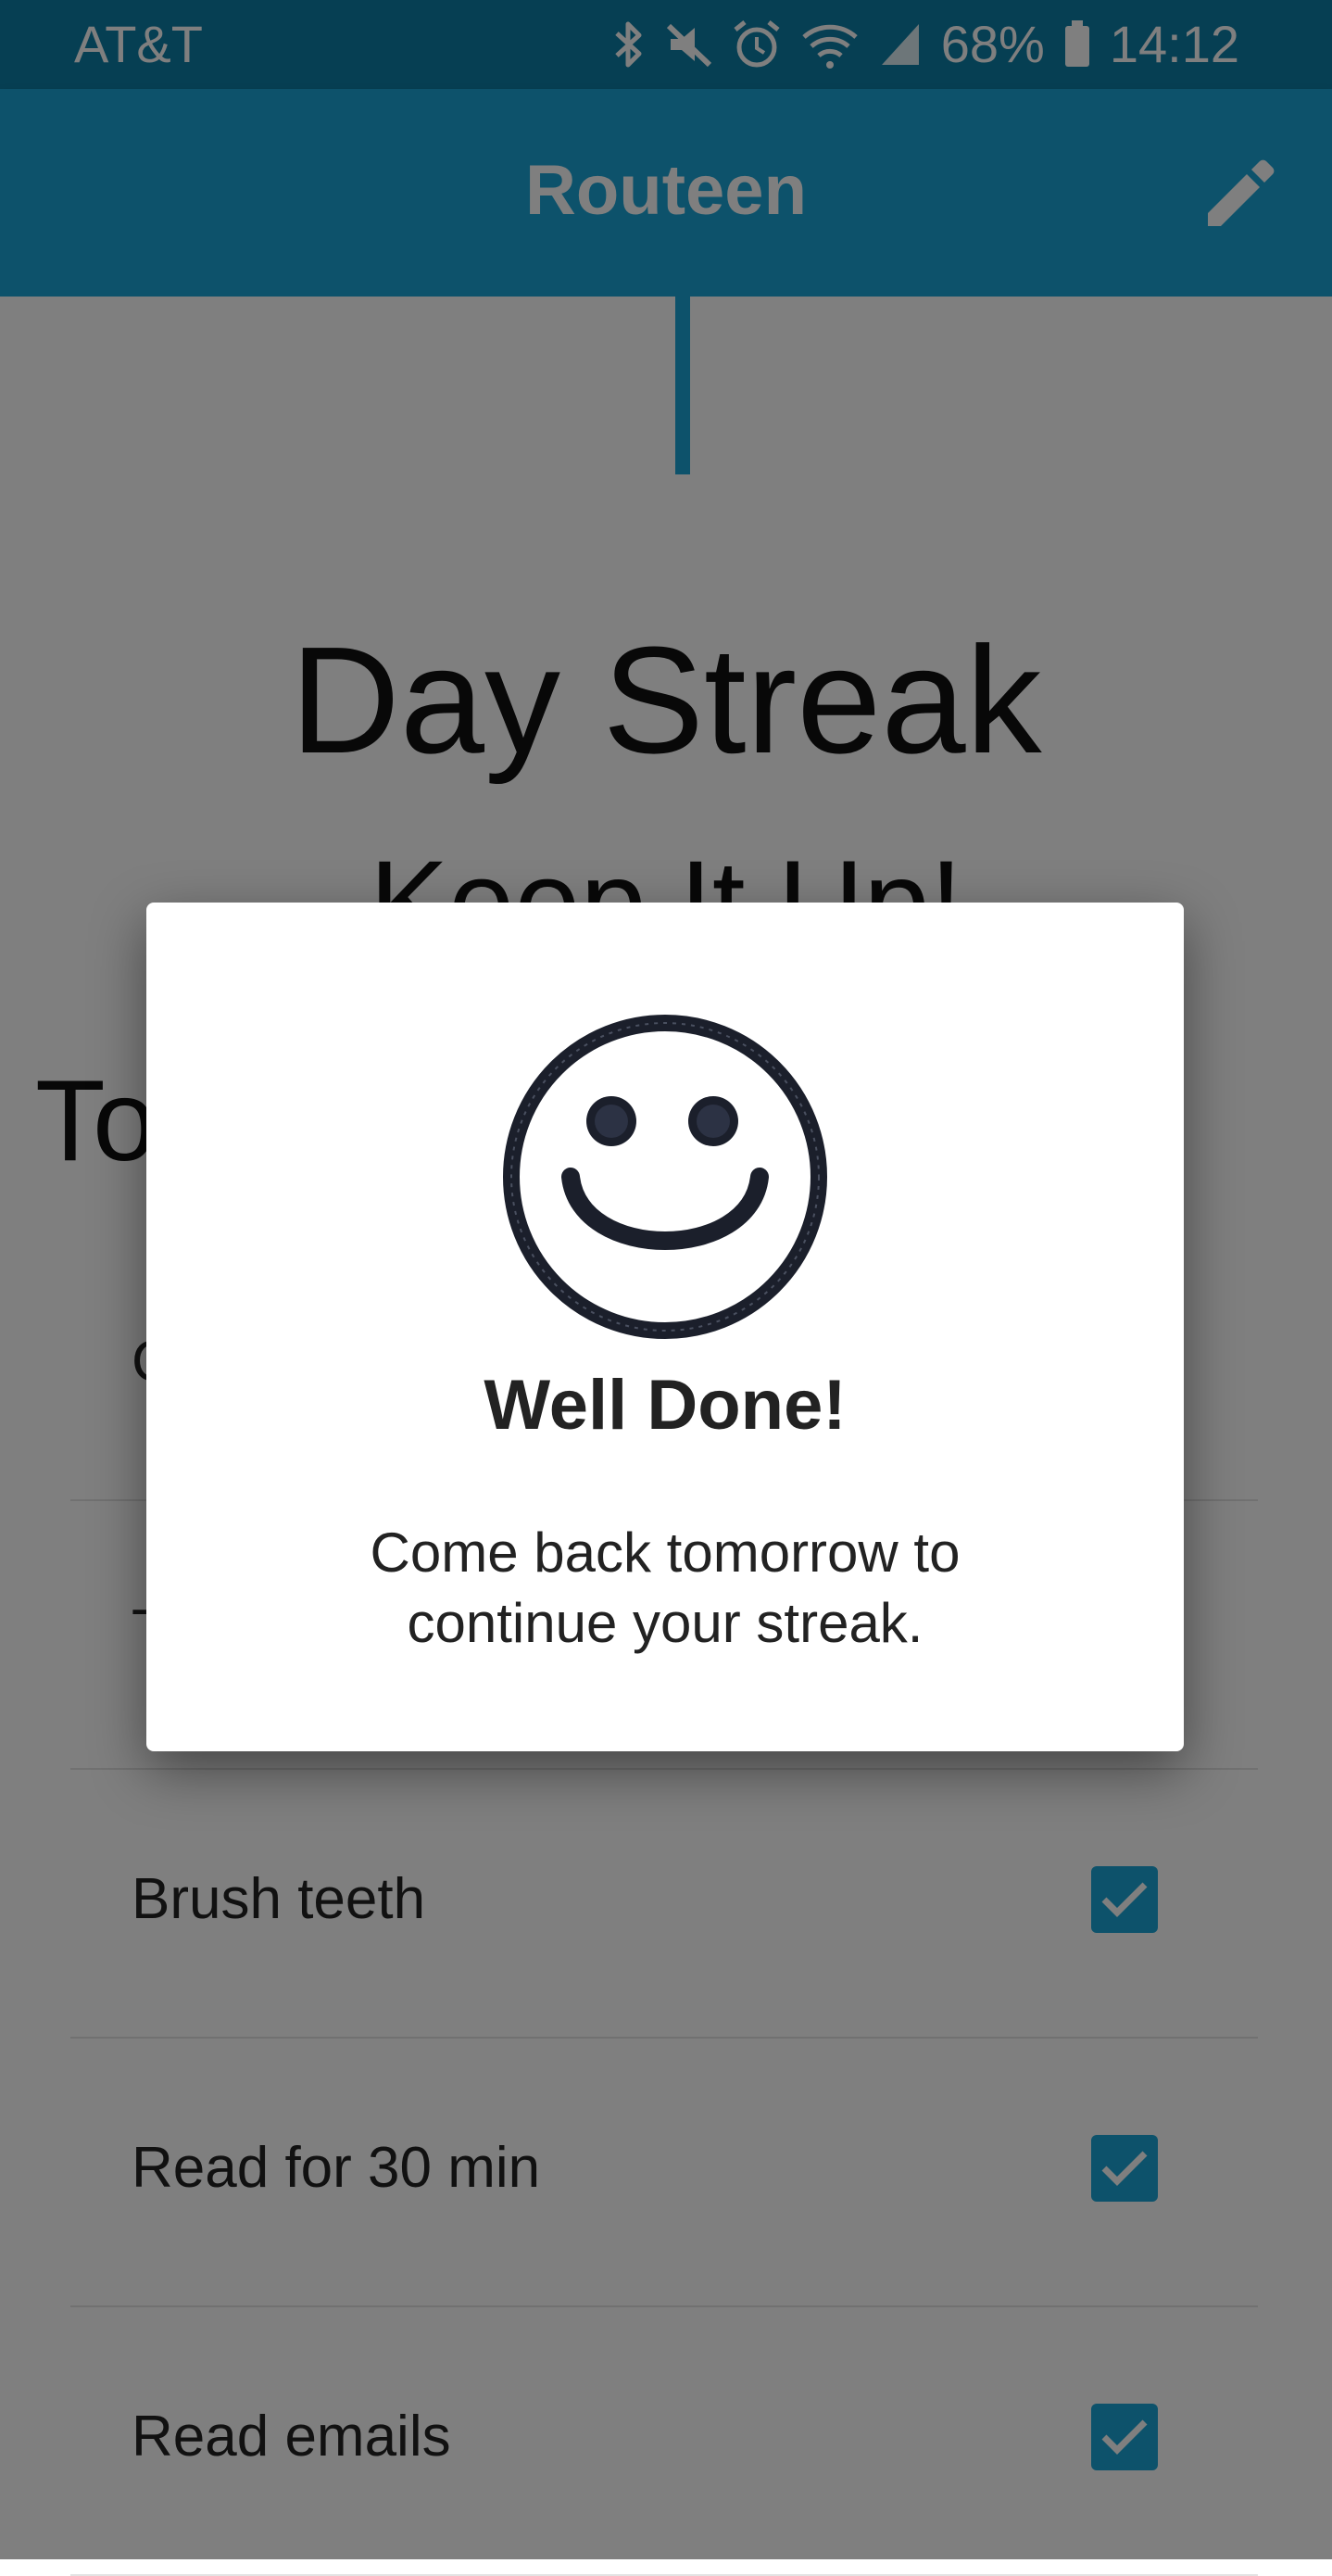 This screenshot has height=2576, width=1332. I want to click on dialog-title: Well Done!, so click(665, 1406).